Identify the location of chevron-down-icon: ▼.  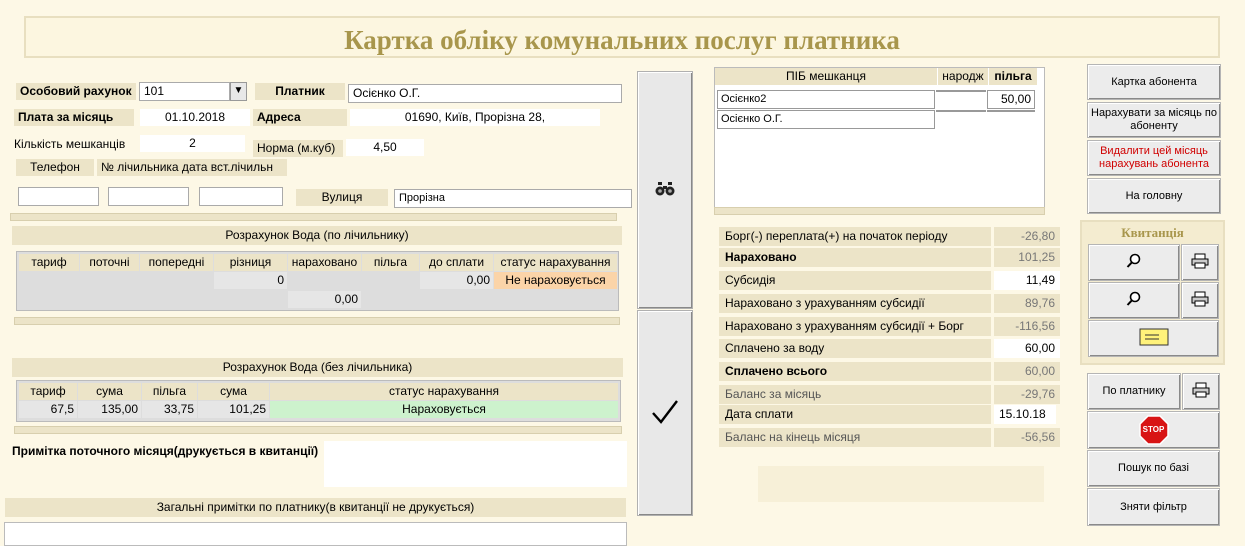
(238, 90).